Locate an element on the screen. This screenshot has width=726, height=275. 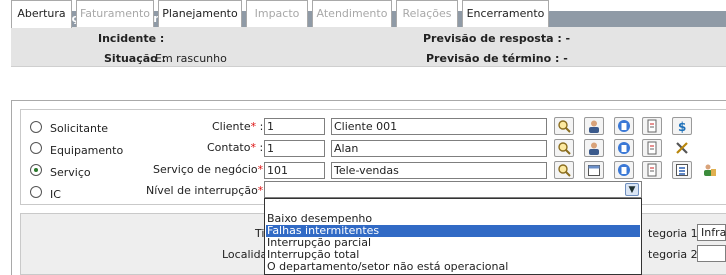
user-contato-button is located at coordinates (594, 148).